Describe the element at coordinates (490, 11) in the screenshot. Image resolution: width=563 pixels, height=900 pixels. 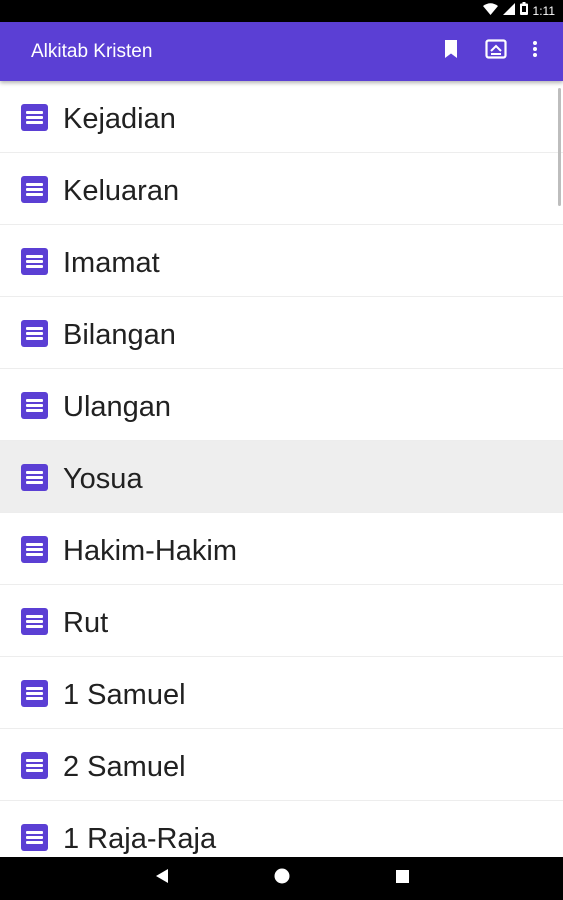
I see `wifi-icon` at that location.